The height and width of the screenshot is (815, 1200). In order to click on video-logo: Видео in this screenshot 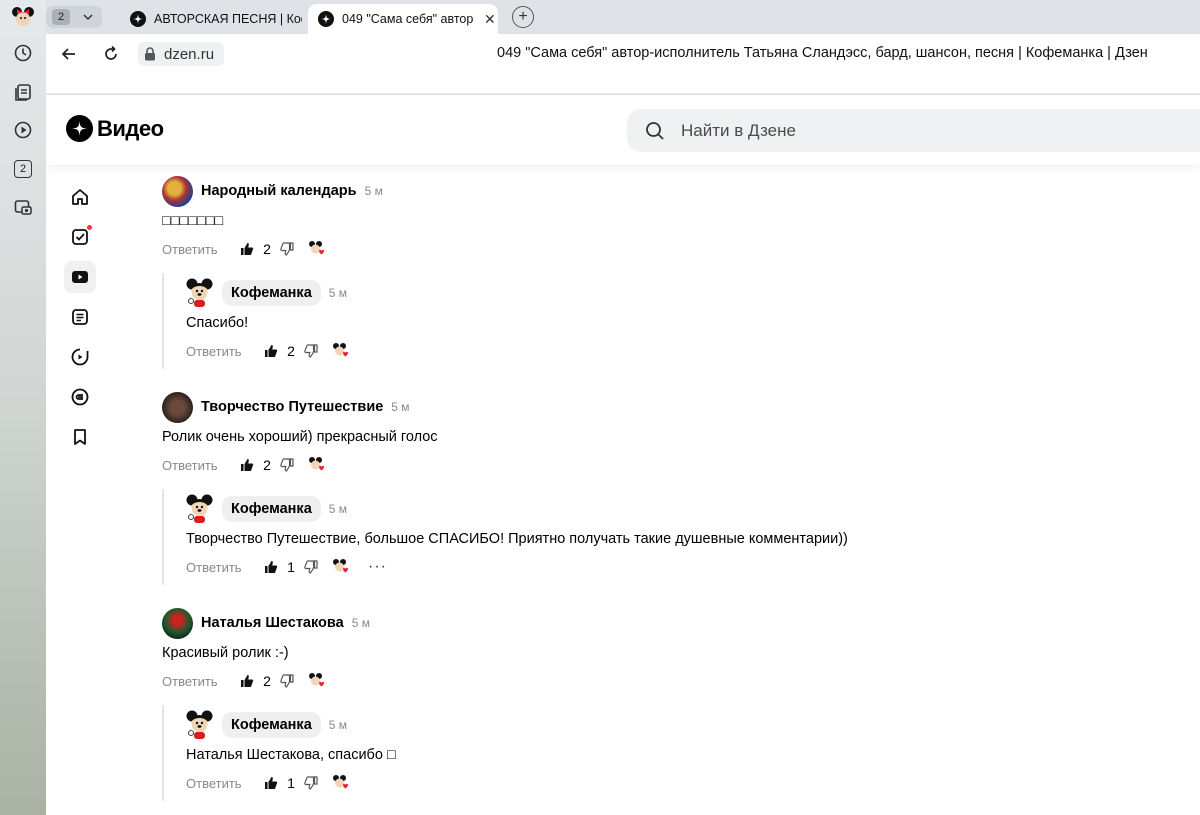, I will do `click(115, 128)`.